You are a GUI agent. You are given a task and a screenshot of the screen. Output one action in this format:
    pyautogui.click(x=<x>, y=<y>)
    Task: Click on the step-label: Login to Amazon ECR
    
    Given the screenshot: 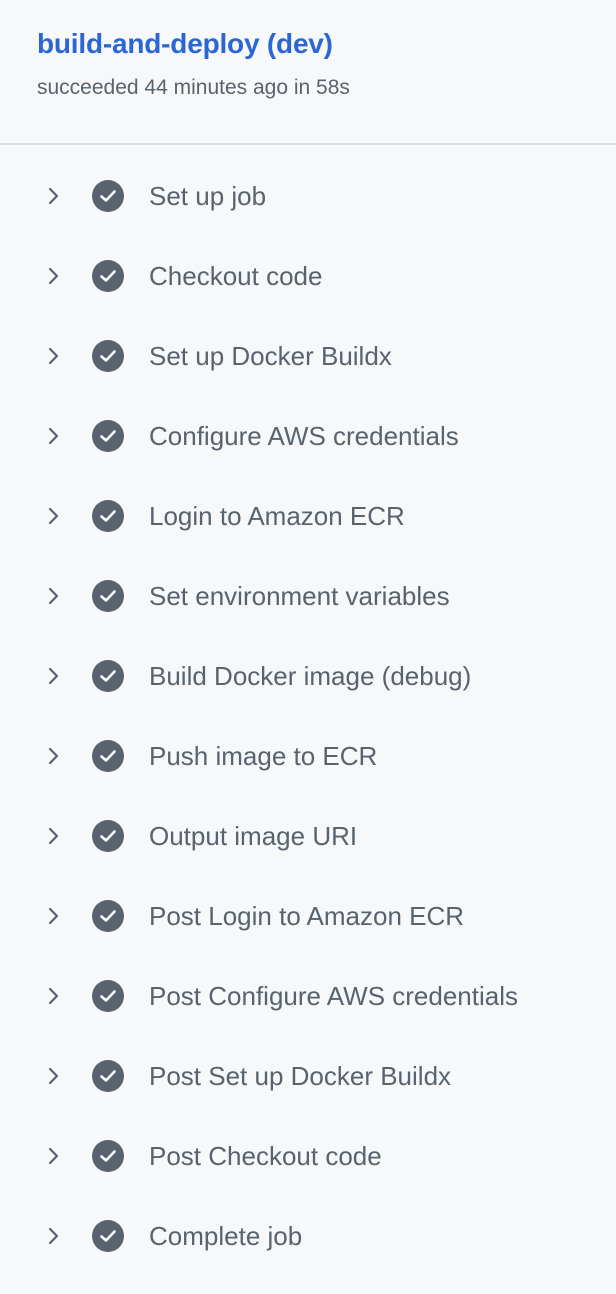 What is the action you would take?
    pyautogui.click(x=277, y=516)
    